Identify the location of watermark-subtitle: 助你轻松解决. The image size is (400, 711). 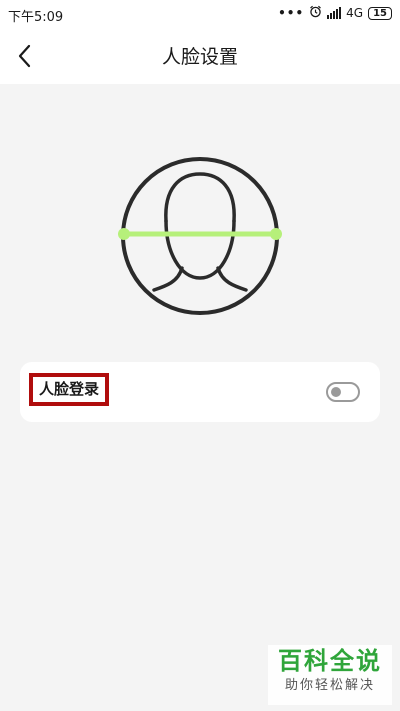
(329, 685).